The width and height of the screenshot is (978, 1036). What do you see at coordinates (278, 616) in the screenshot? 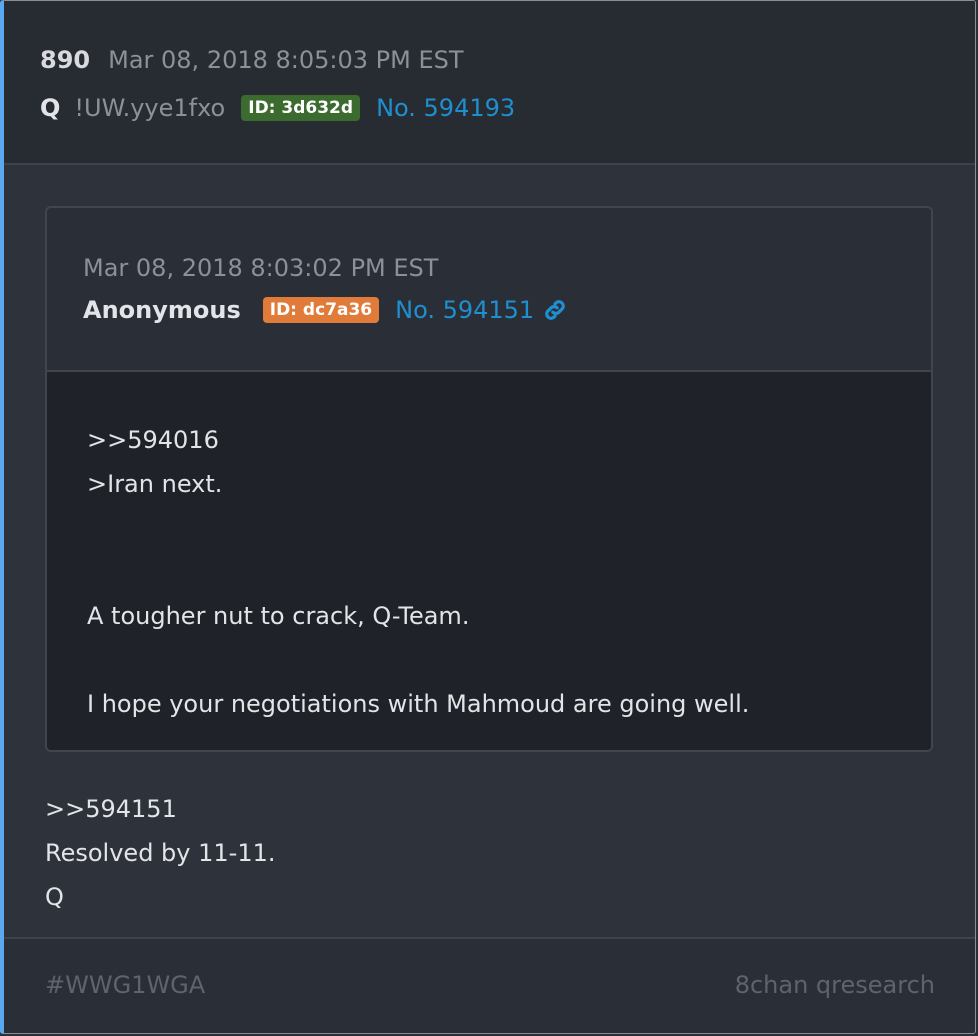
I see `quoted-text-line: A tougher nut to crack, Q-Team.` at bounding box center [278, 616].